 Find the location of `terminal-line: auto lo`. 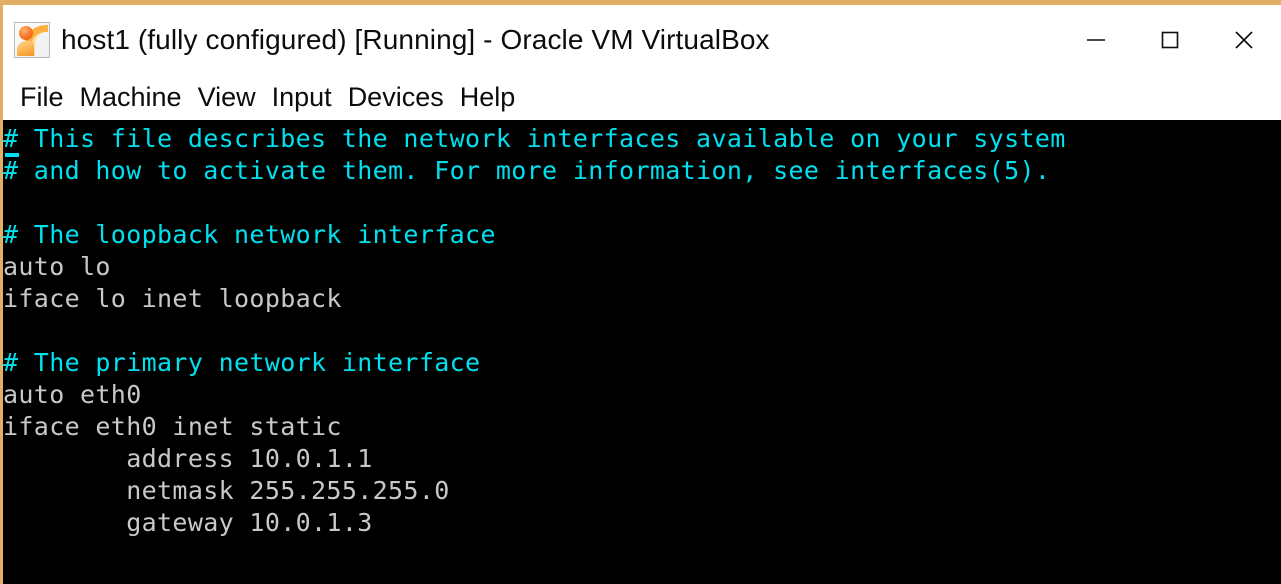

terminal-line: auto lo is located at coordinates (57, 266).